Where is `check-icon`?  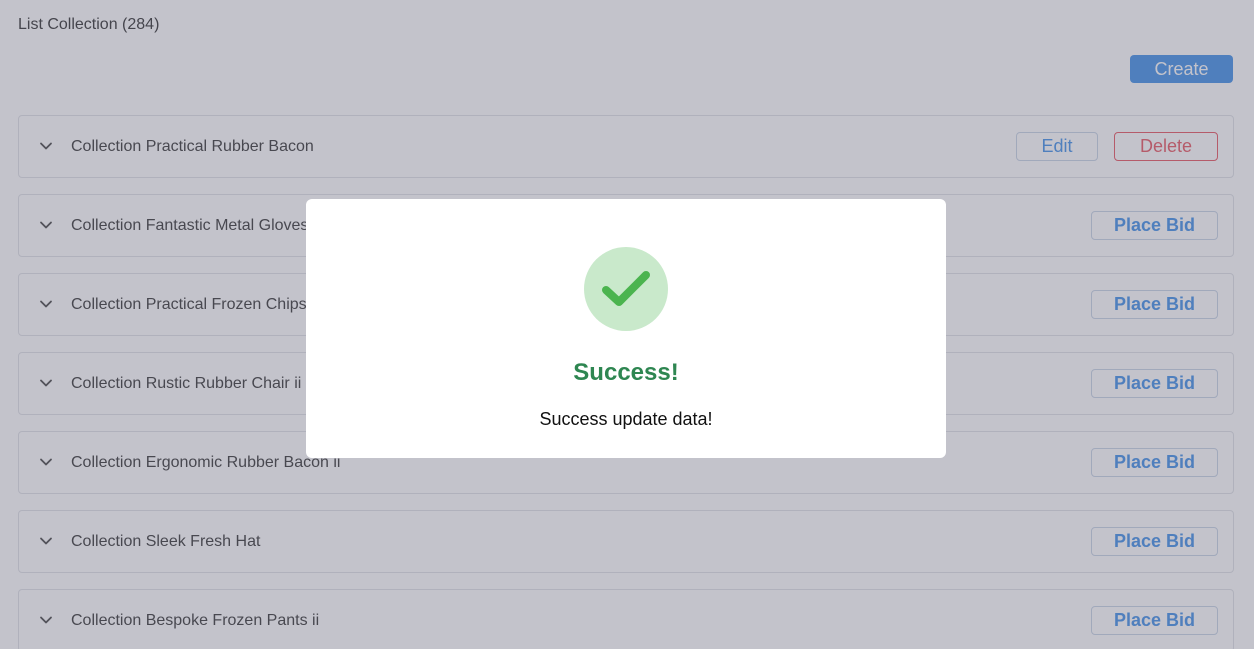 check-icon is located at coordinates (626, 288).